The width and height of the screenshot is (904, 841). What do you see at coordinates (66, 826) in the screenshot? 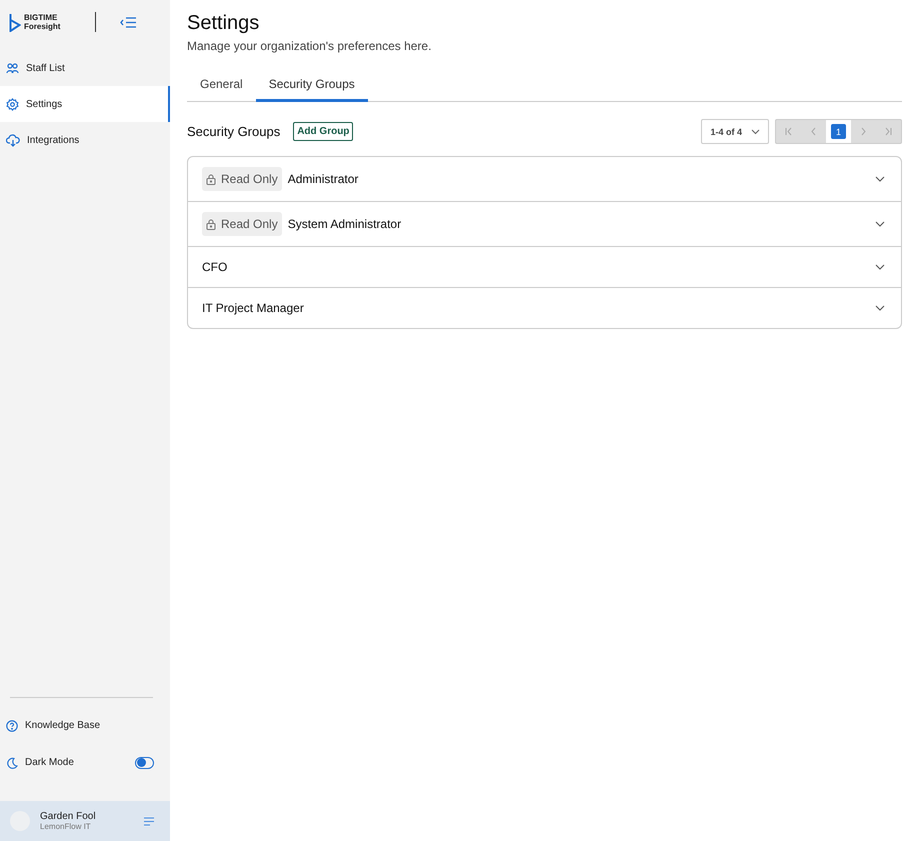
I see `organization-name: LemonFlow IT` at bounding box center [66, 826].